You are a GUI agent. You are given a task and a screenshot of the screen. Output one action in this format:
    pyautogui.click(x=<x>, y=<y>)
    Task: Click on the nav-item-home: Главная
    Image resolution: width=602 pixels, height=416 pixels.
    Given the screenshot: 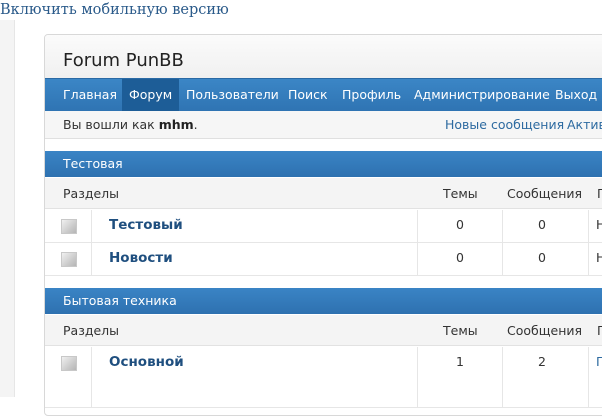 What is the action you would take?
    pyautogui.click(x=90, y=95)
    